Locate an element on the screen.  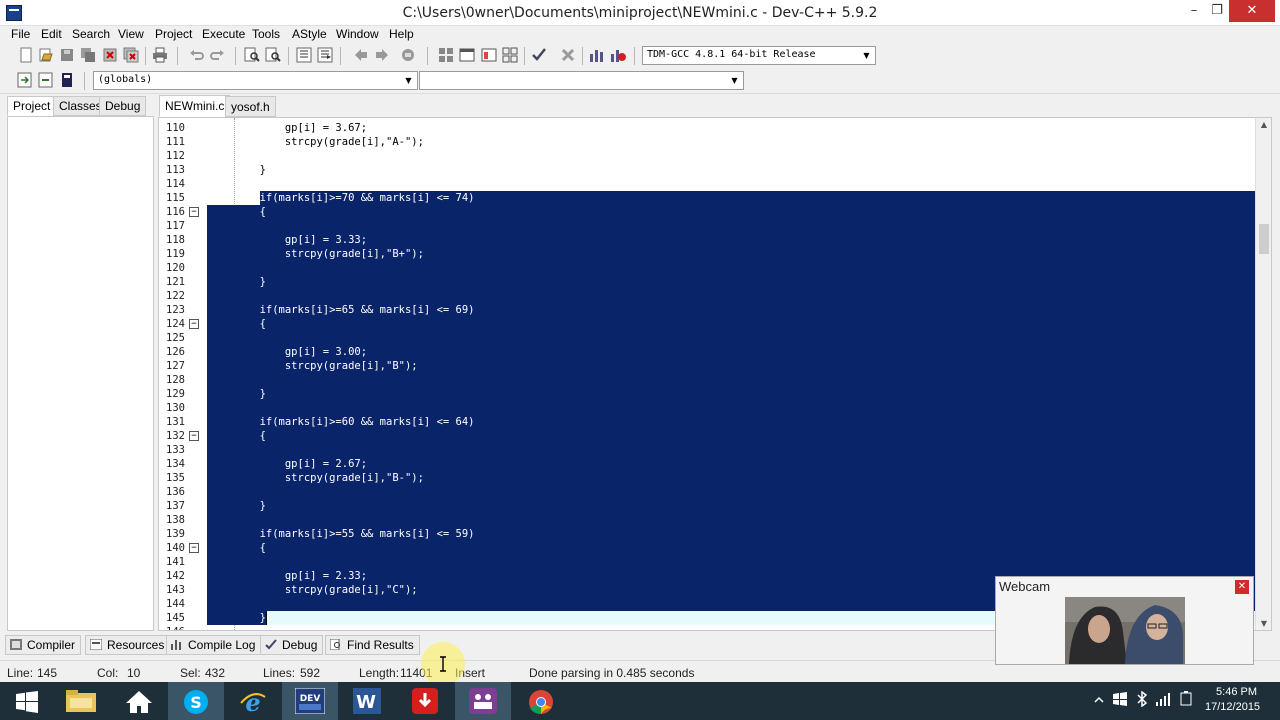
tab-resources: Resources is located at coordinates (128, 645).